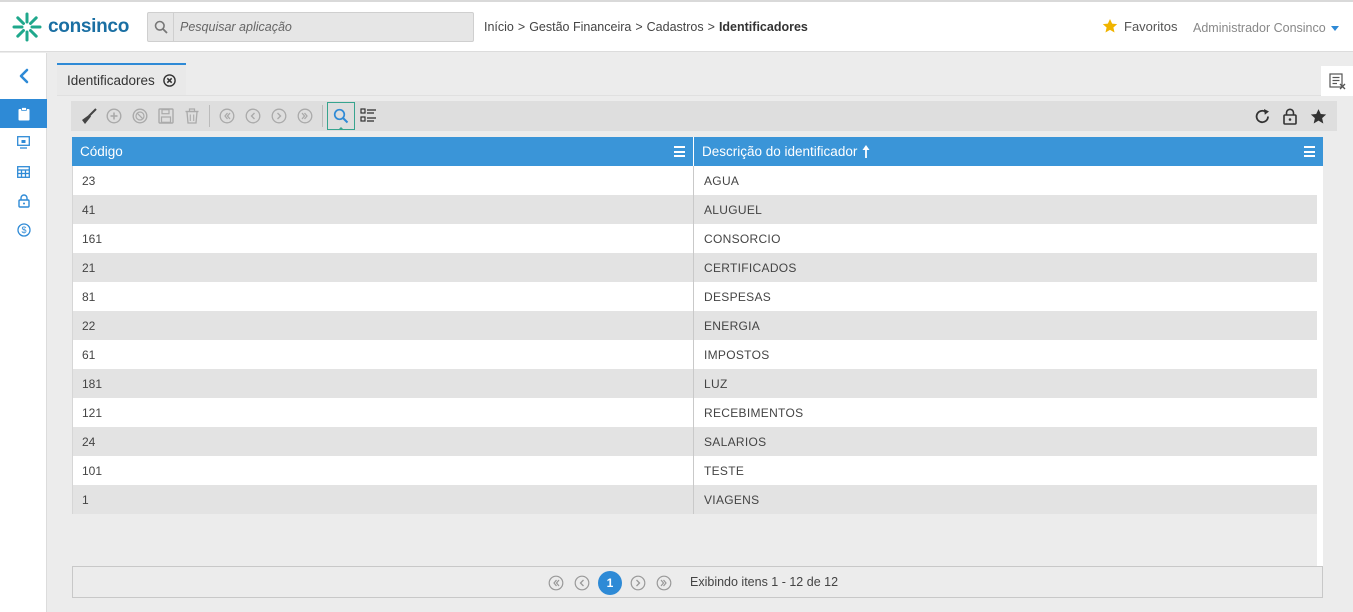 This screenshot has height=612, width=1353. I want to click on table-row: 23 AGUA, so click(694, 180).